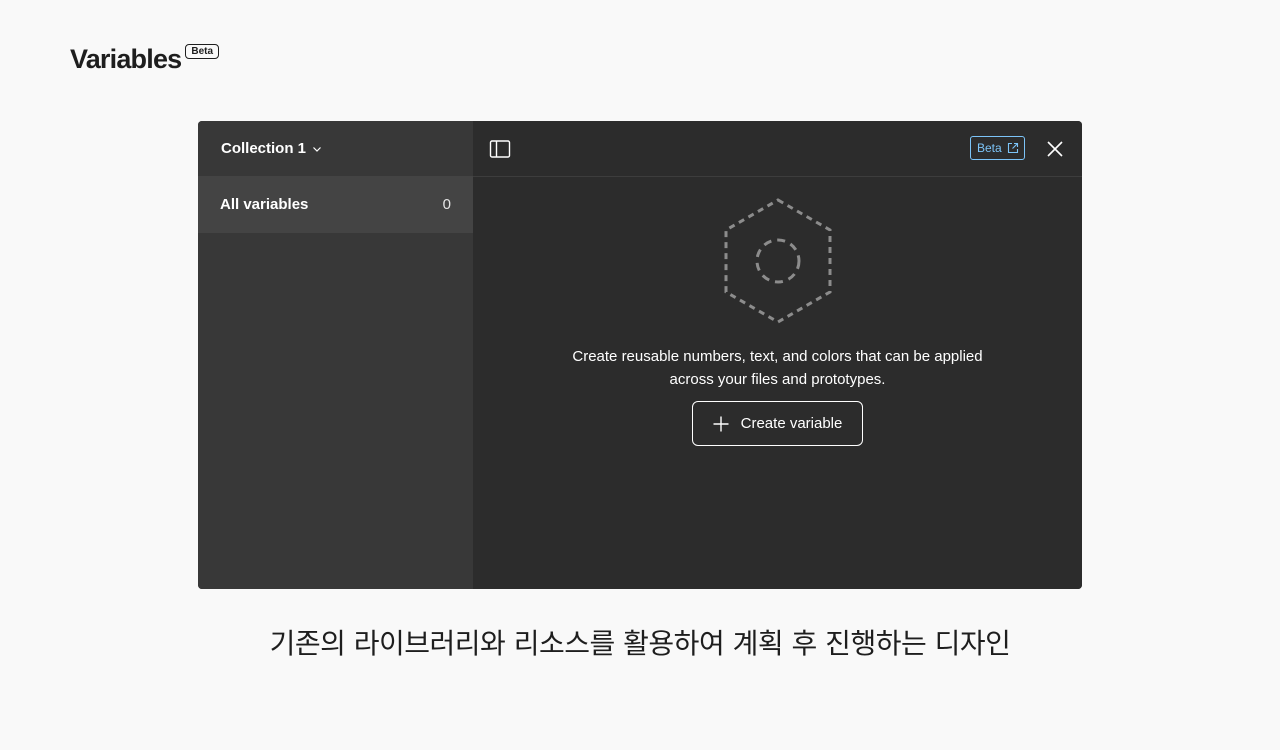  I want to click on sidebar-item-all-variables: All variables 0, so click(335, 204).